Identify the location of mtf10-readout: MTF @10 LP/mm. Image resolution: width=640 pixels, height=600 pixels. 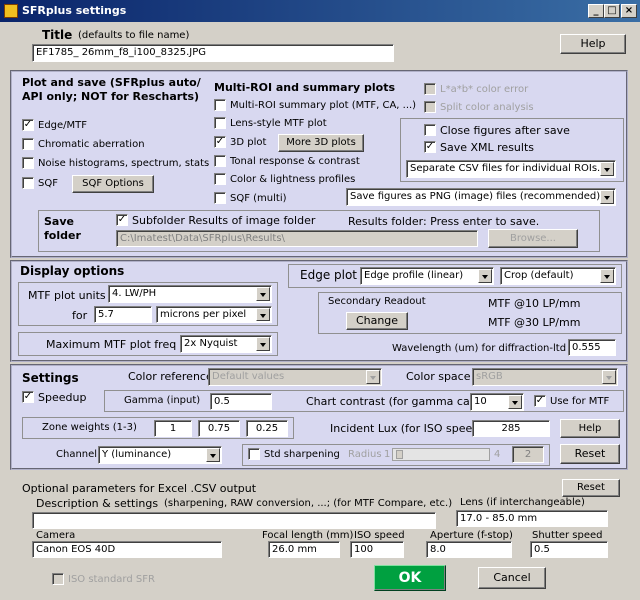
(534, 303).